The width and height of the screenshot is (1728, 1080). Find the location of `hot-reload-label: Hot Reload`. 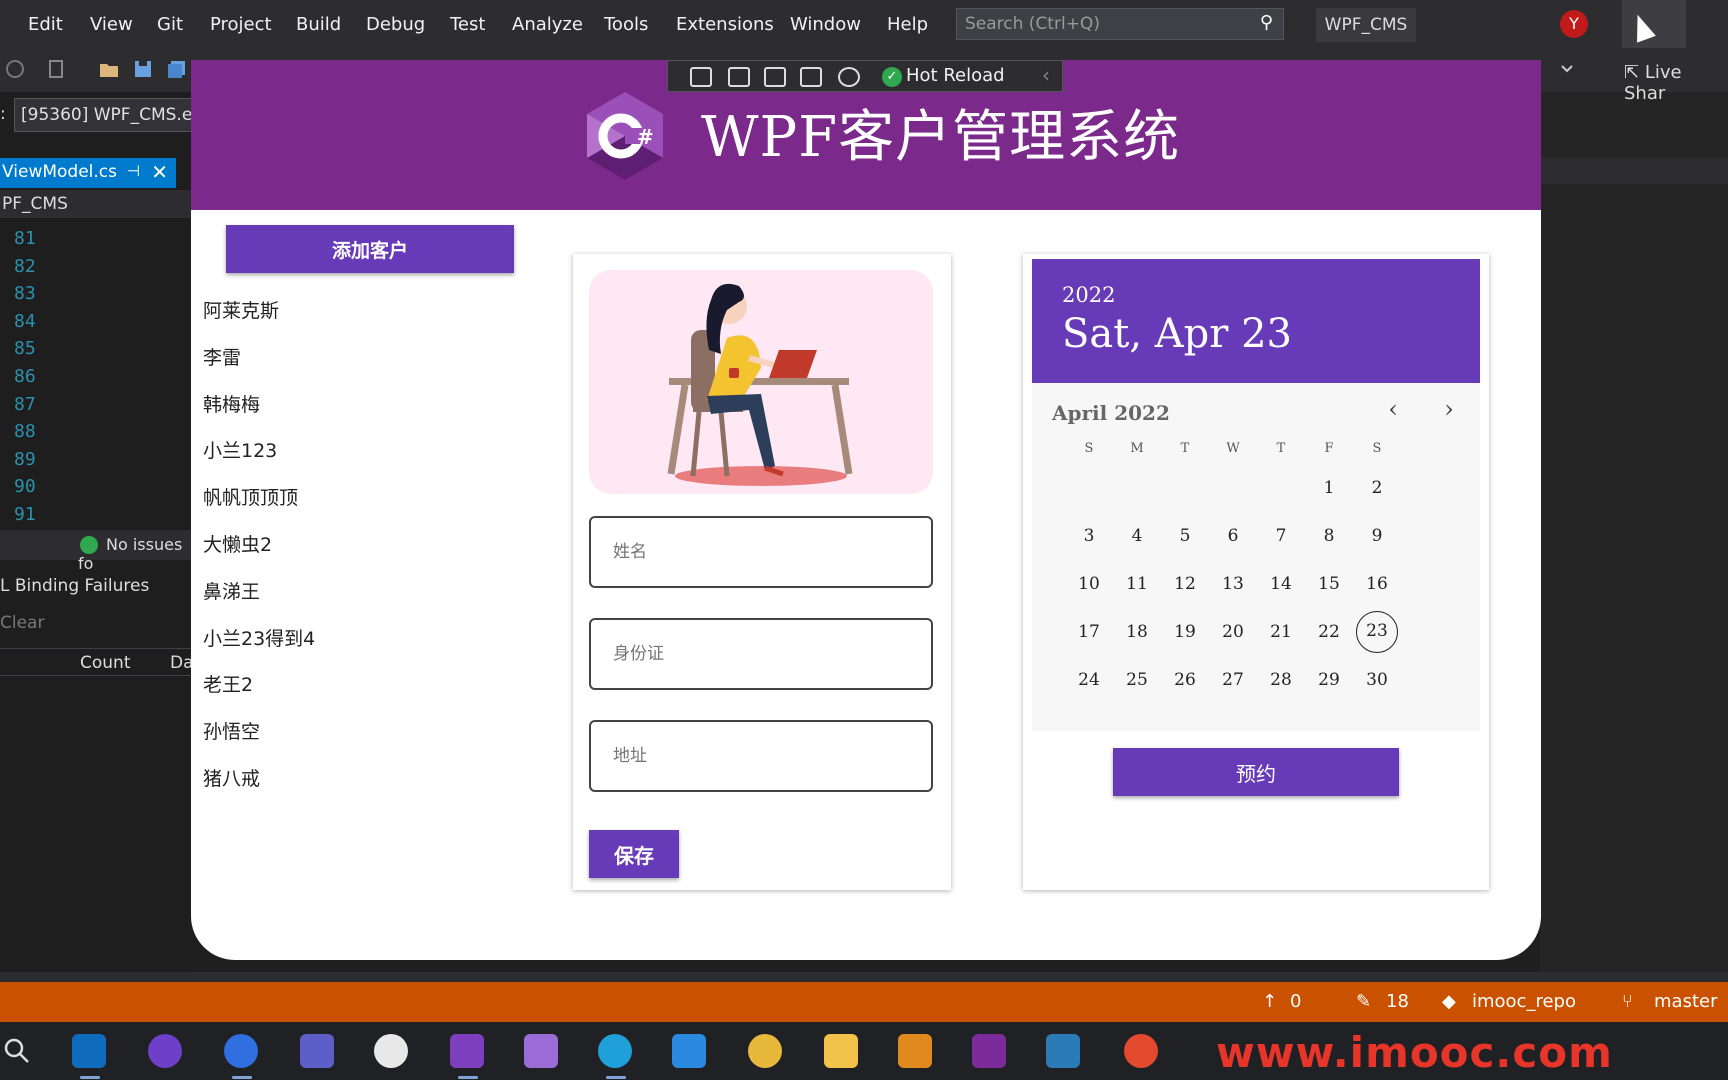

hot-reload-label: Hot Reload is located at coordinates (955, 75).